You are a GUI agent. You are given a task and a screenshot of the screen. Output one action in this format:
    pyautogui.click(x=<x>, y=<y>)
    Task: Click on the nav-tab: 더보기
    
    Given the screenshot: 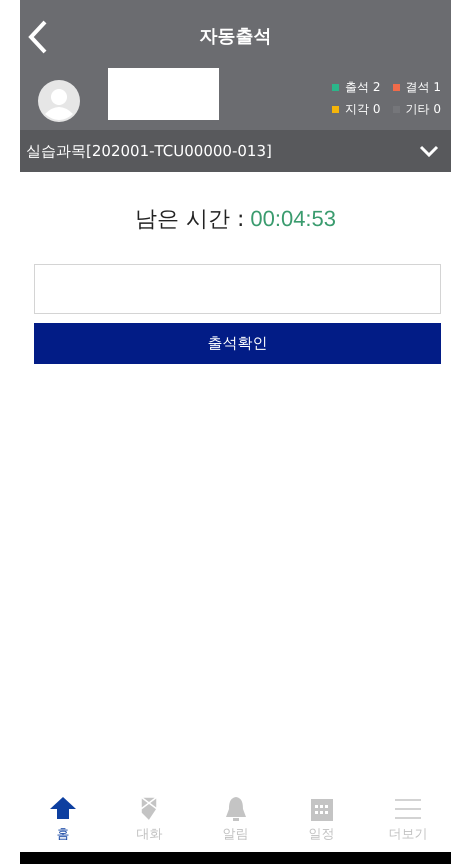 What is the action you would take?
    pyautogui.click(x=407, y=819)
    